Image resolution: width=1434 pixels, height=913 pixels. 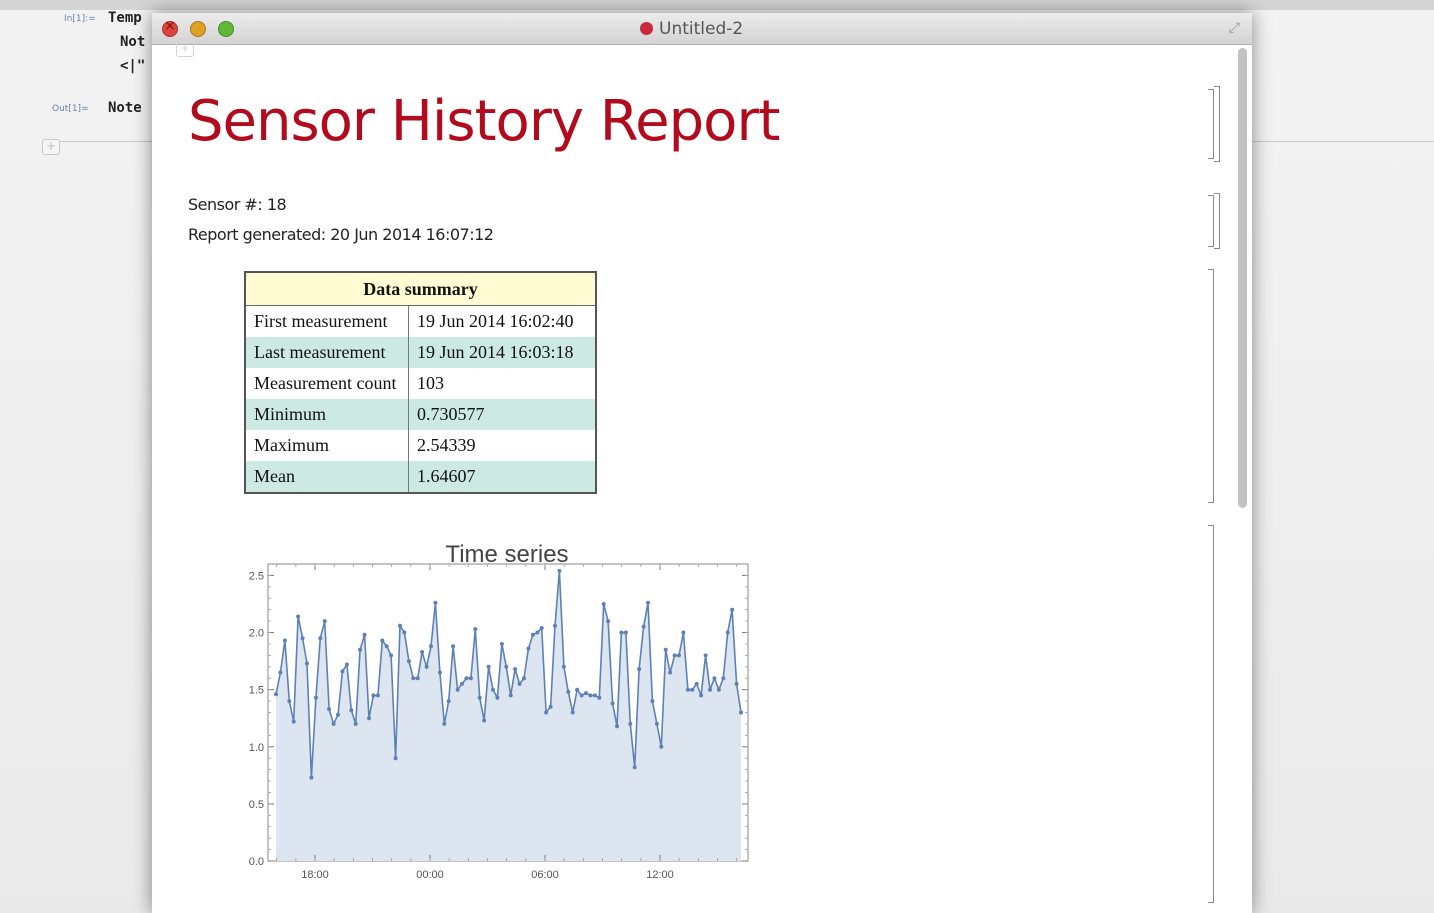 What do you see at coordinates (132, 66) in the screenshot?
I see `input-code-line-3: <|"` at bounding box center [132, 66].